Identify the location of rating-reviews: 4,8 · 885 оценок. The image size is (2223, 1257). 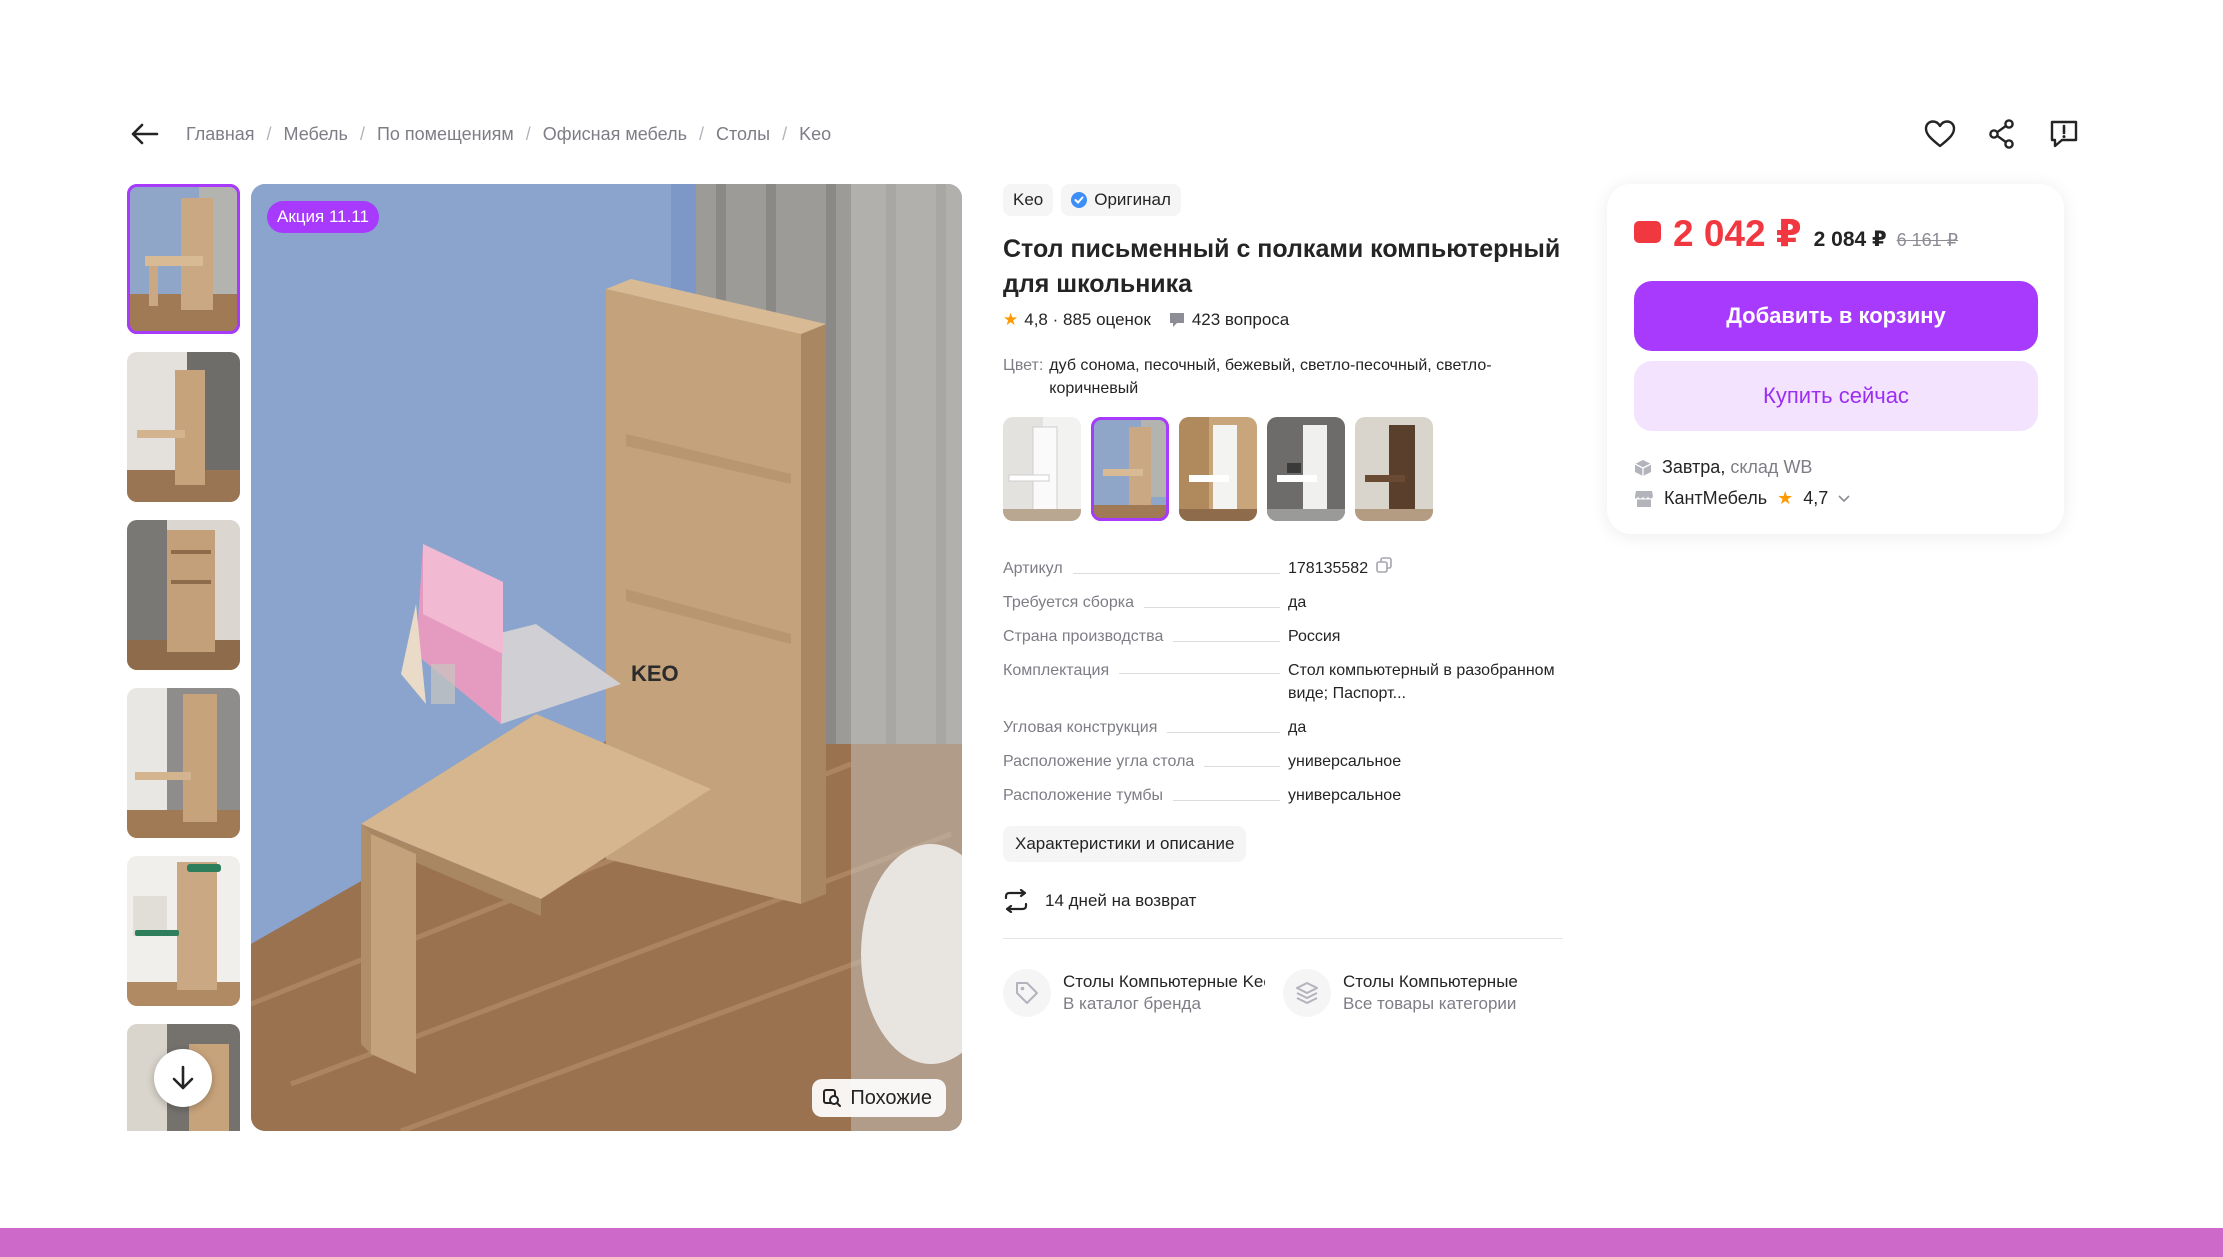
(1087, 320).